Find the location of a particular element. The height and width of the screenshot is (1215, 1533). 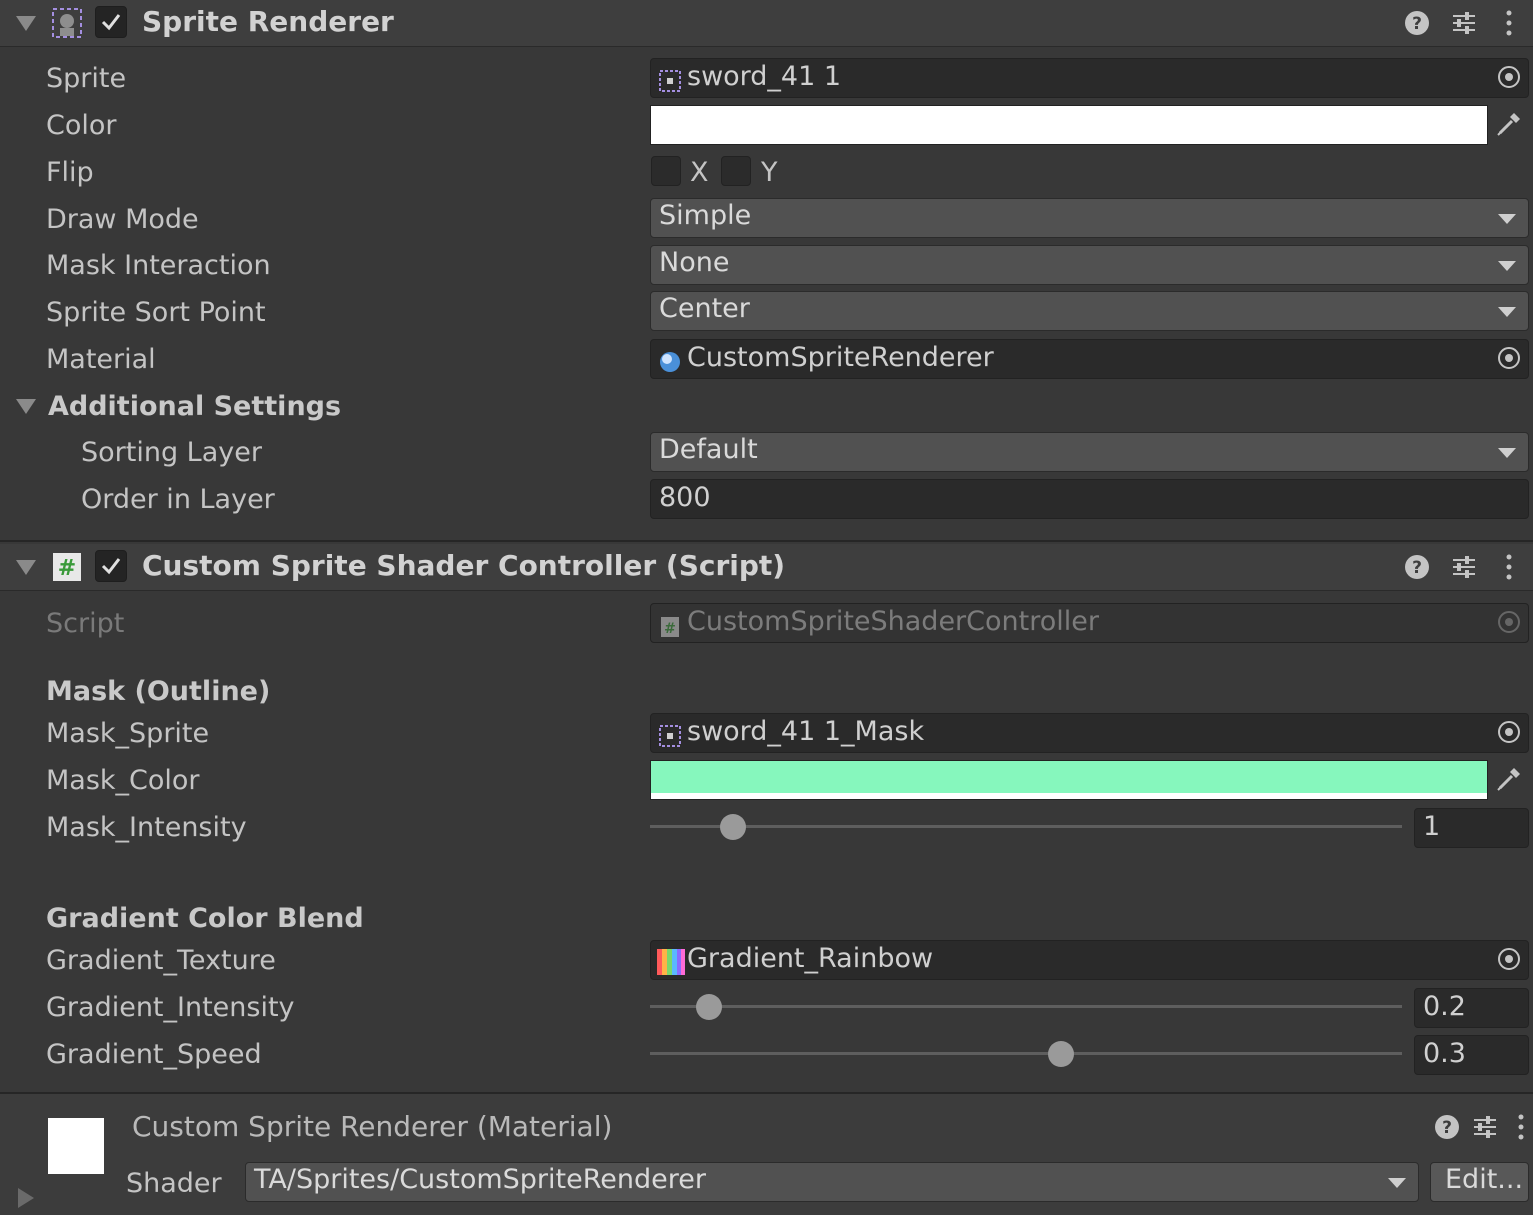

draw-mode-label: Draw Mode is located at coordinates (122, 219).